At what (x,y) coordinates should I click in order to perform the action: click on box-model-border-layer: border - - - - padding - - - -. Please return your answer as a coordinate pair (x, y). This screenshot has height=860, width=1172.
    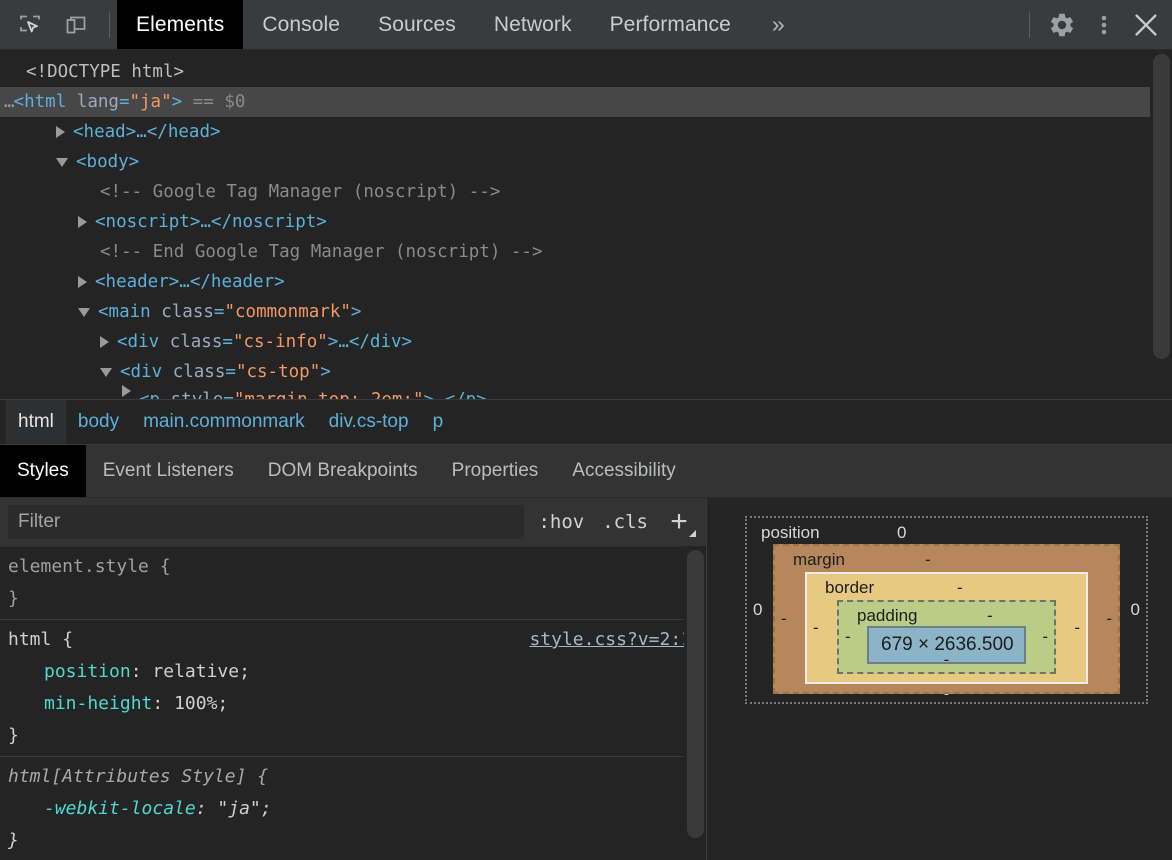
    Looking at the image, I should click on (946, 628).